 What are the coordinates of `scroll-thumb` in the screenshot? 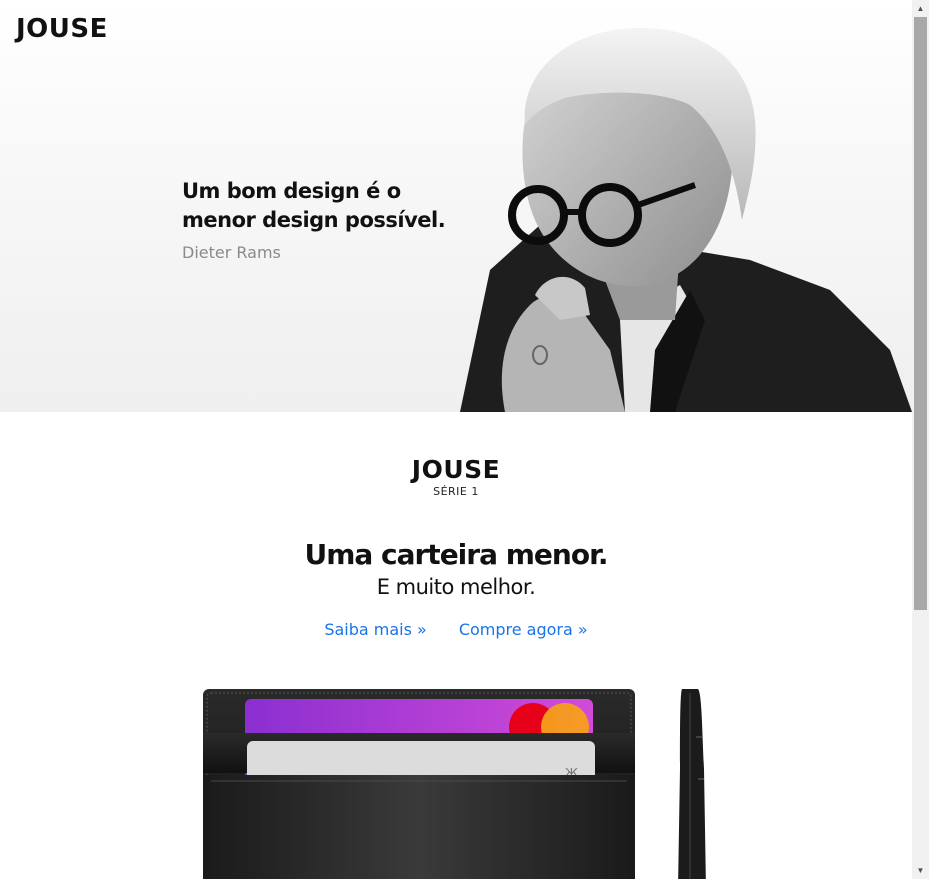 It's located at (920, 313).